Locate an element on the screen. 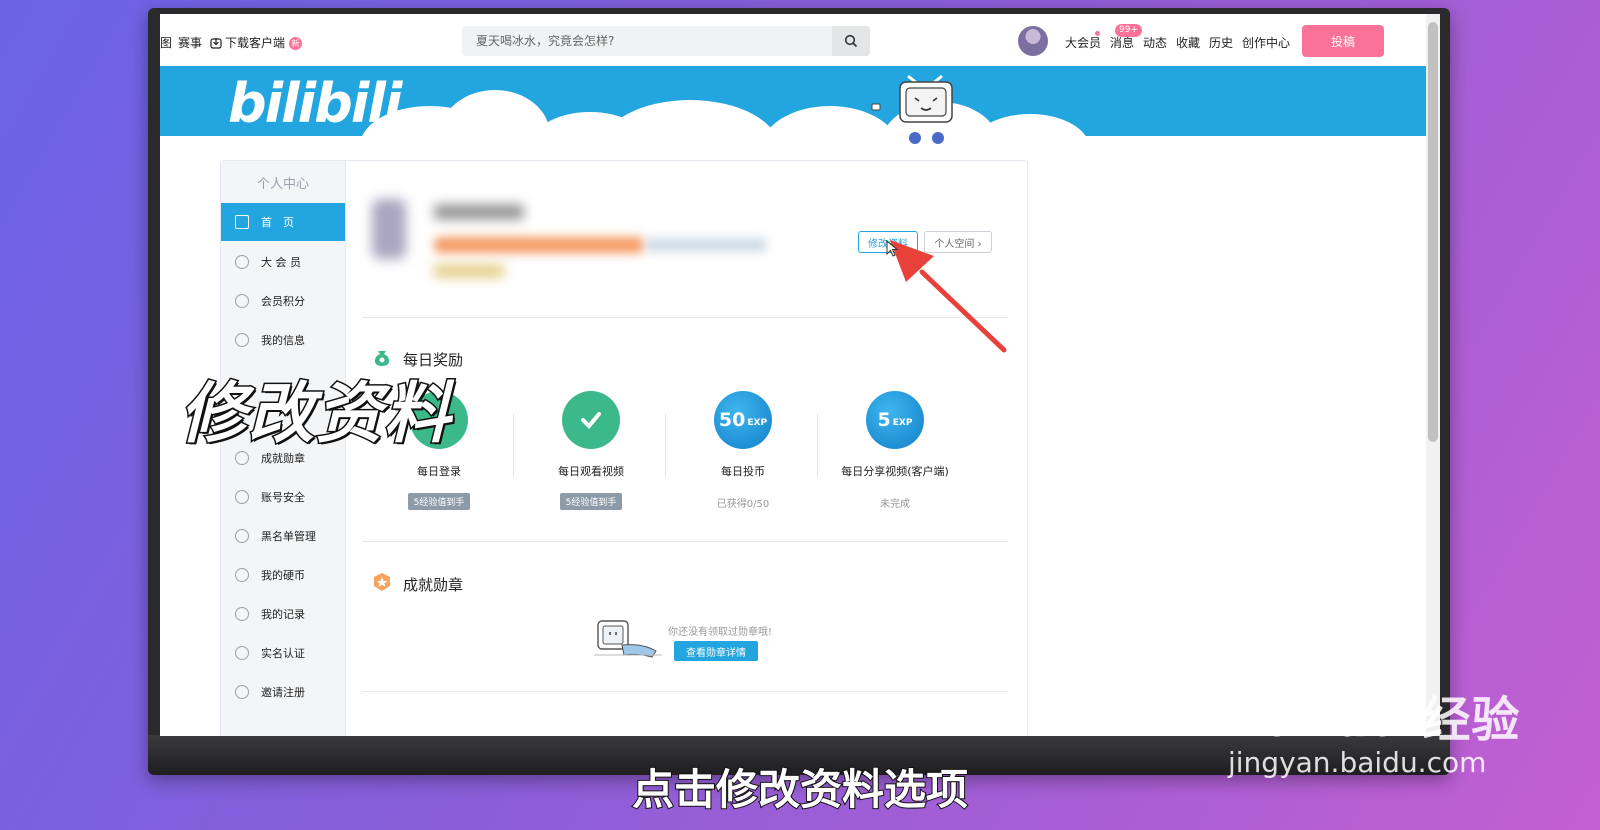 This screenshot has width=1600, height=830. coin-icon is located at coordinates (242, 575).